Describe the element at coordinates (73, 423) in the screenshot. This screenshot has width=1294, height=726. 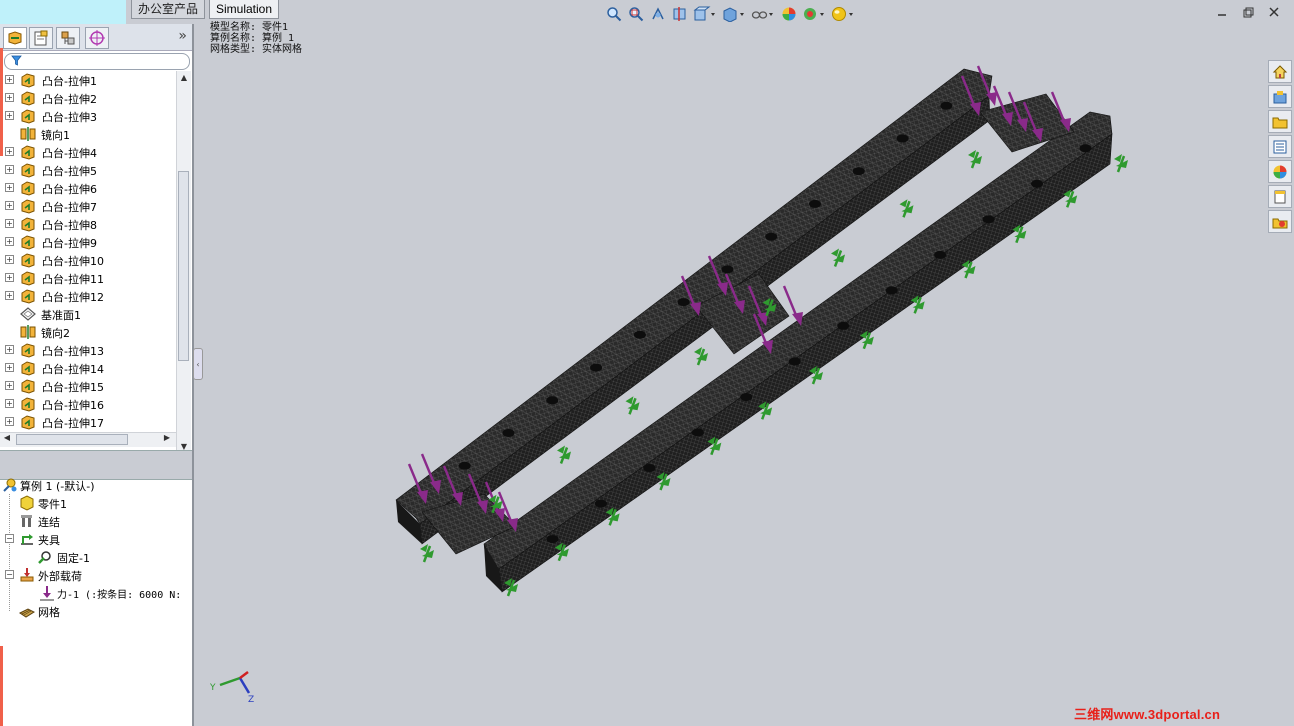
I see `tree-item-label: 凸台-拉伸17` at that location.